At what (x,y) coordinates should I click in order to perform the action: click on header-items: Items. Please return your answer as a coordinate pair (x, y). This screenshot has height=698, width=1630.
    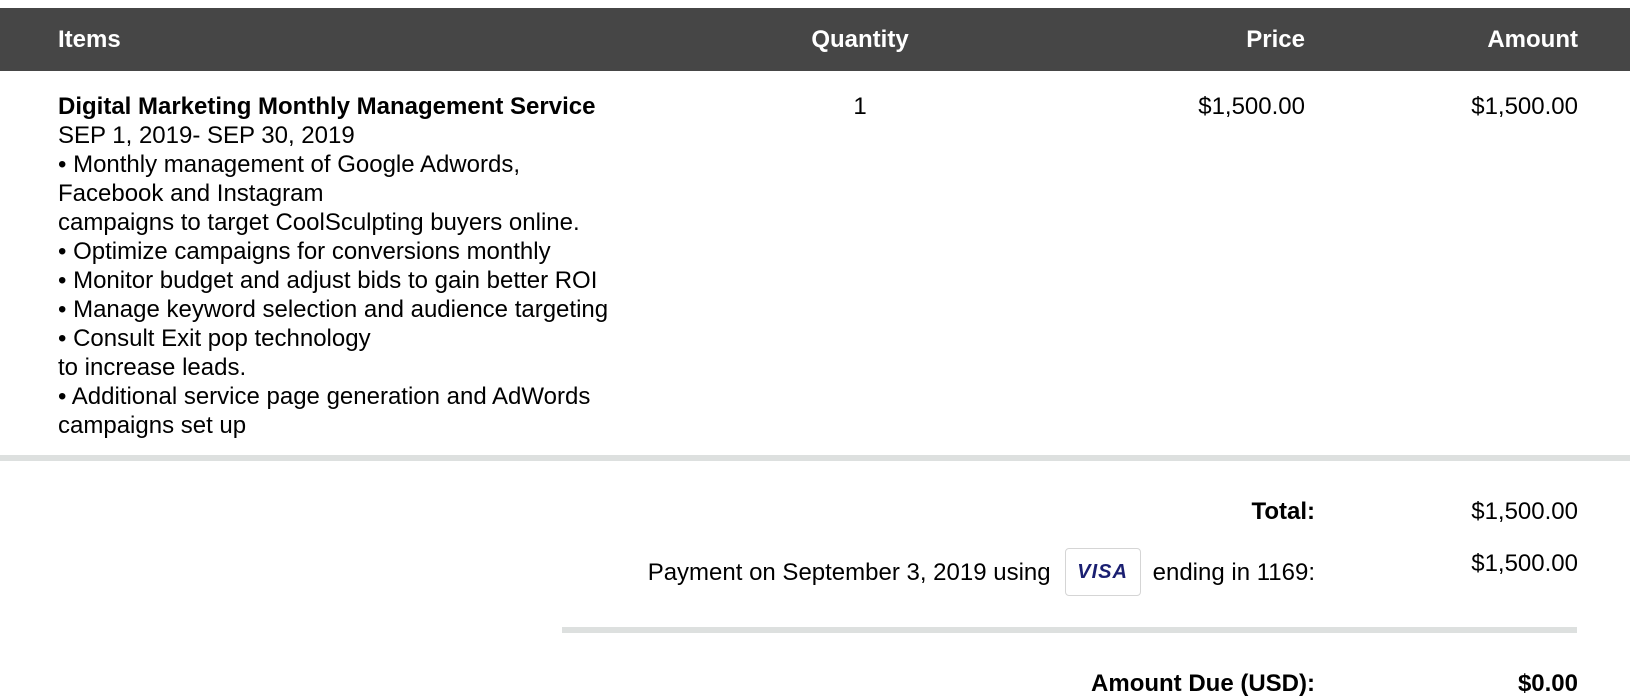
    Looking at the image, I should click on (89, 39).